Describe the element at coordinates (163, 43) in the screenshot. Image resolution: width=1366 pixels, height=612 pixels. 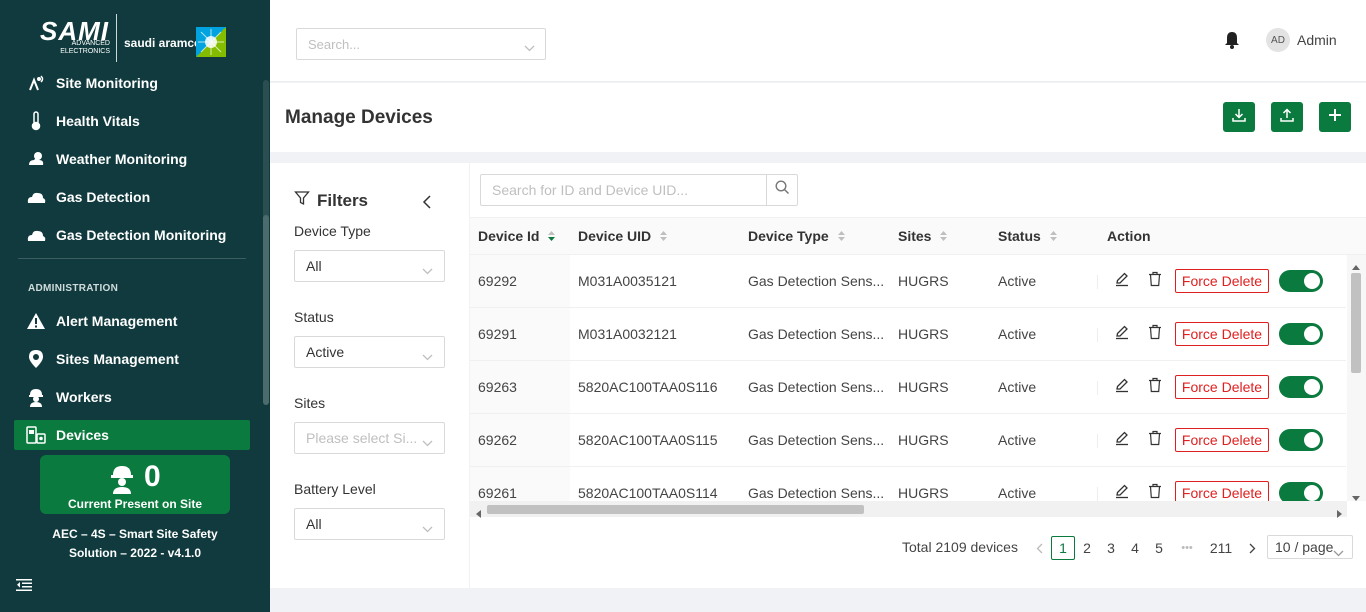
I see `aramco-logo-text: saudi aramco` at that location.